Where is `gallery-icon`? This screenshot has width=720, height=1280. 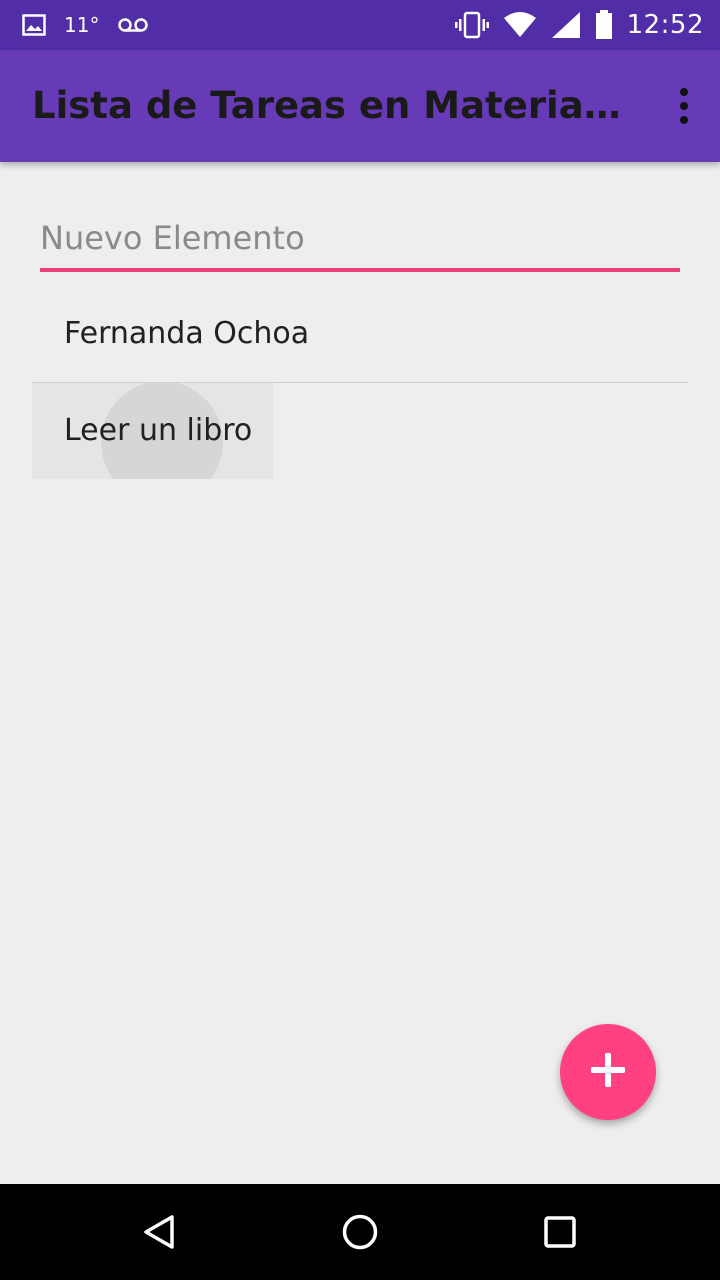
gallery-icon is located at coordinates (34, 25).